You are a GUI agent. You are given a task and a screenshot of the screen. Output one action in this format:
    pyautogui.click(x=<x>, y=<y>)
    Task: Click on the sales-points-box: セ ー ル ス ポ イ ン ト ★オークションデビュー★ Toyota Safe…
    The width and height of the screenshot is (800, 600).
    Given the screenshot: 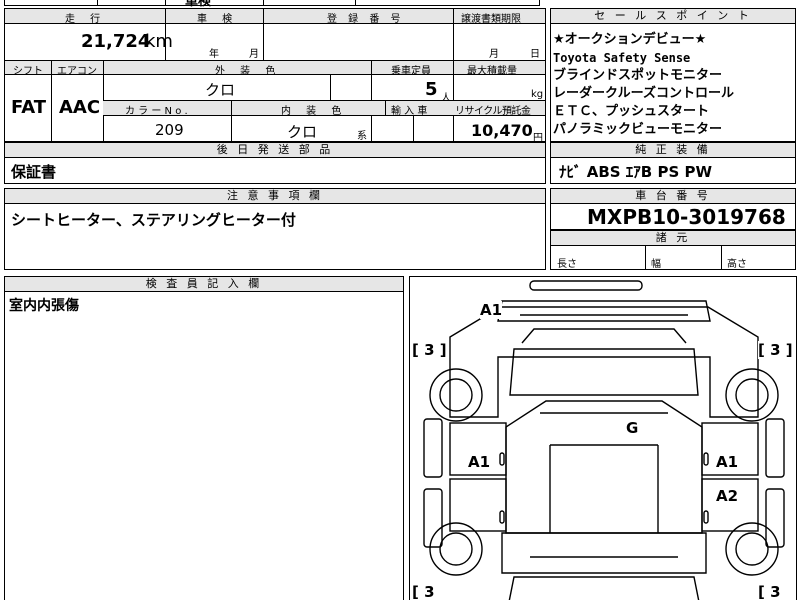 What is the action you would take?
    pyautogui.click(x=673, y=75)
    